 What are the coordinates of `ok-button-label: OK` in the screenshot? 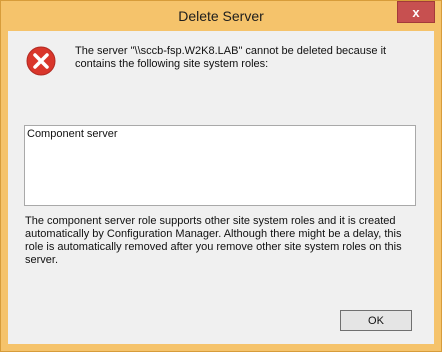 It's located at (376, 320).